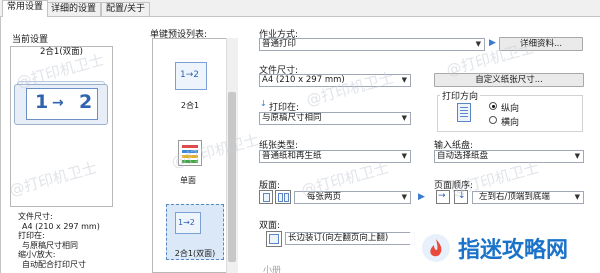 This screenshot has width=600, height=273. I want to click on brand-badge: 指迷攻略网, so click(505, 247).